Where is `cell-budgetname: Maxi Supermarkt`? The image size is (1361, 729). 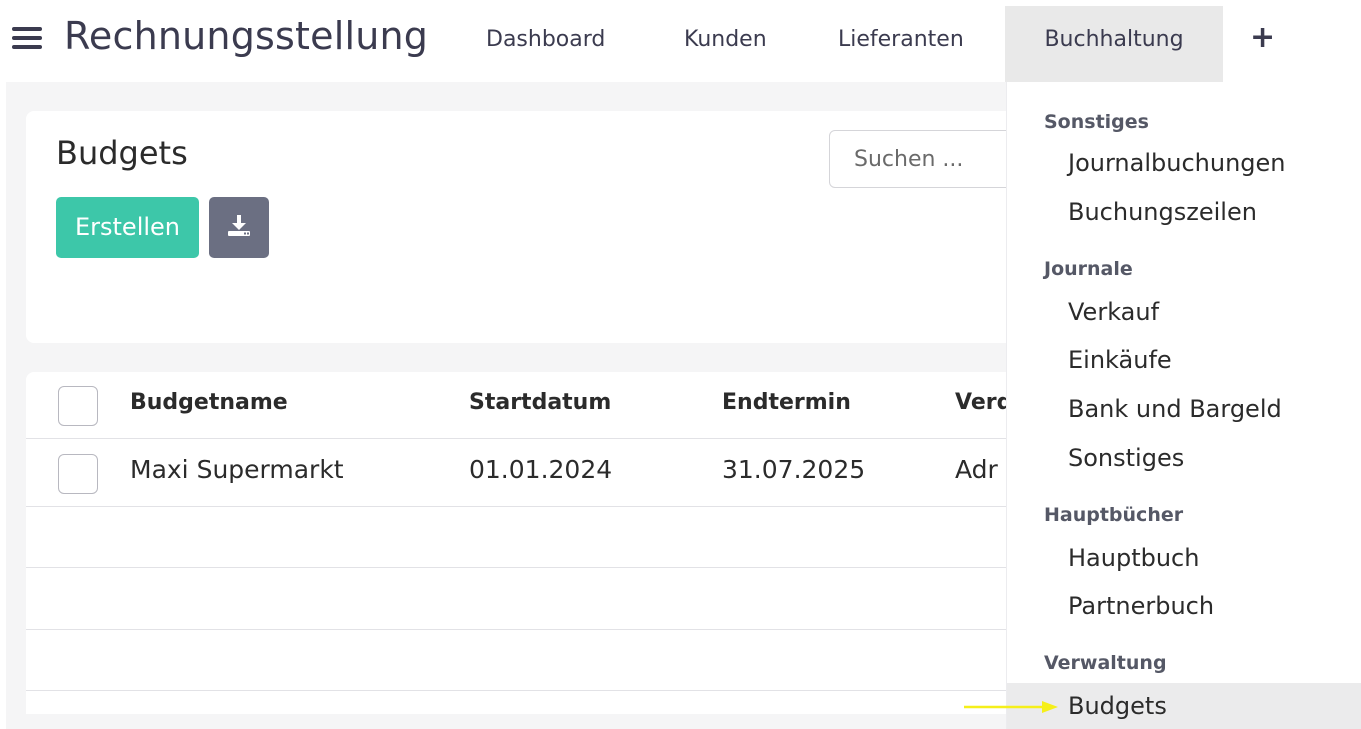
cell-budgetname: Maxi Supermarkt is located at coordinates (237, 469).